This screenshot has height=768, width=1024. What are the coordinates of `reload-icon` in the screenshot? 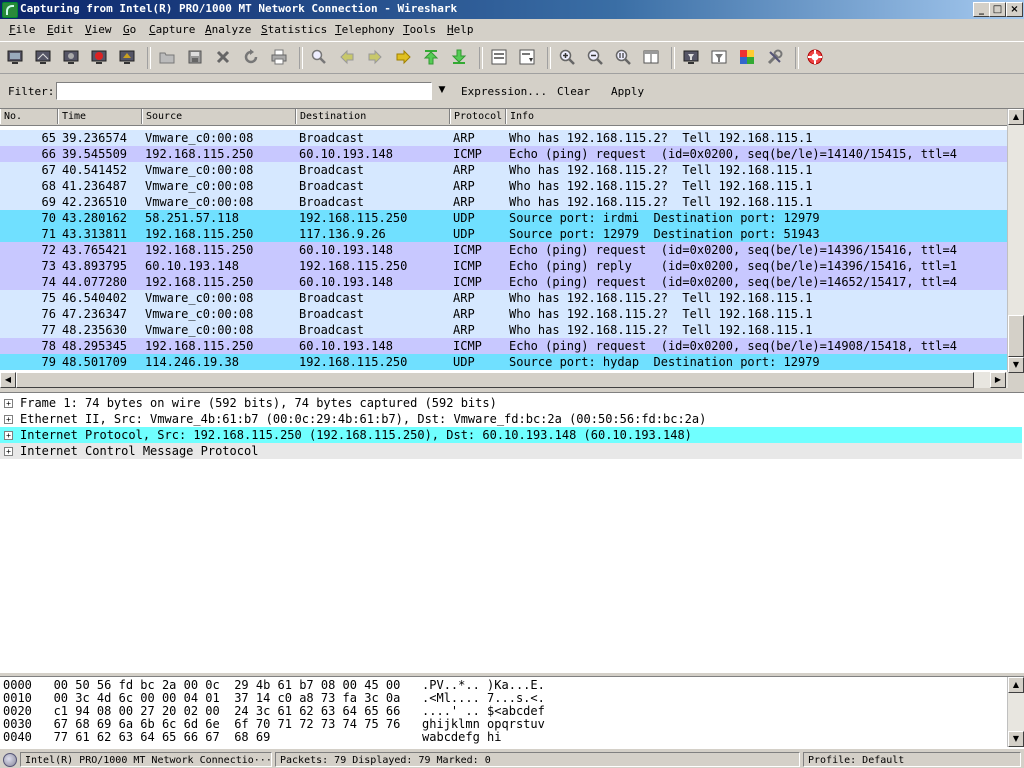 It's located at (251, 57).